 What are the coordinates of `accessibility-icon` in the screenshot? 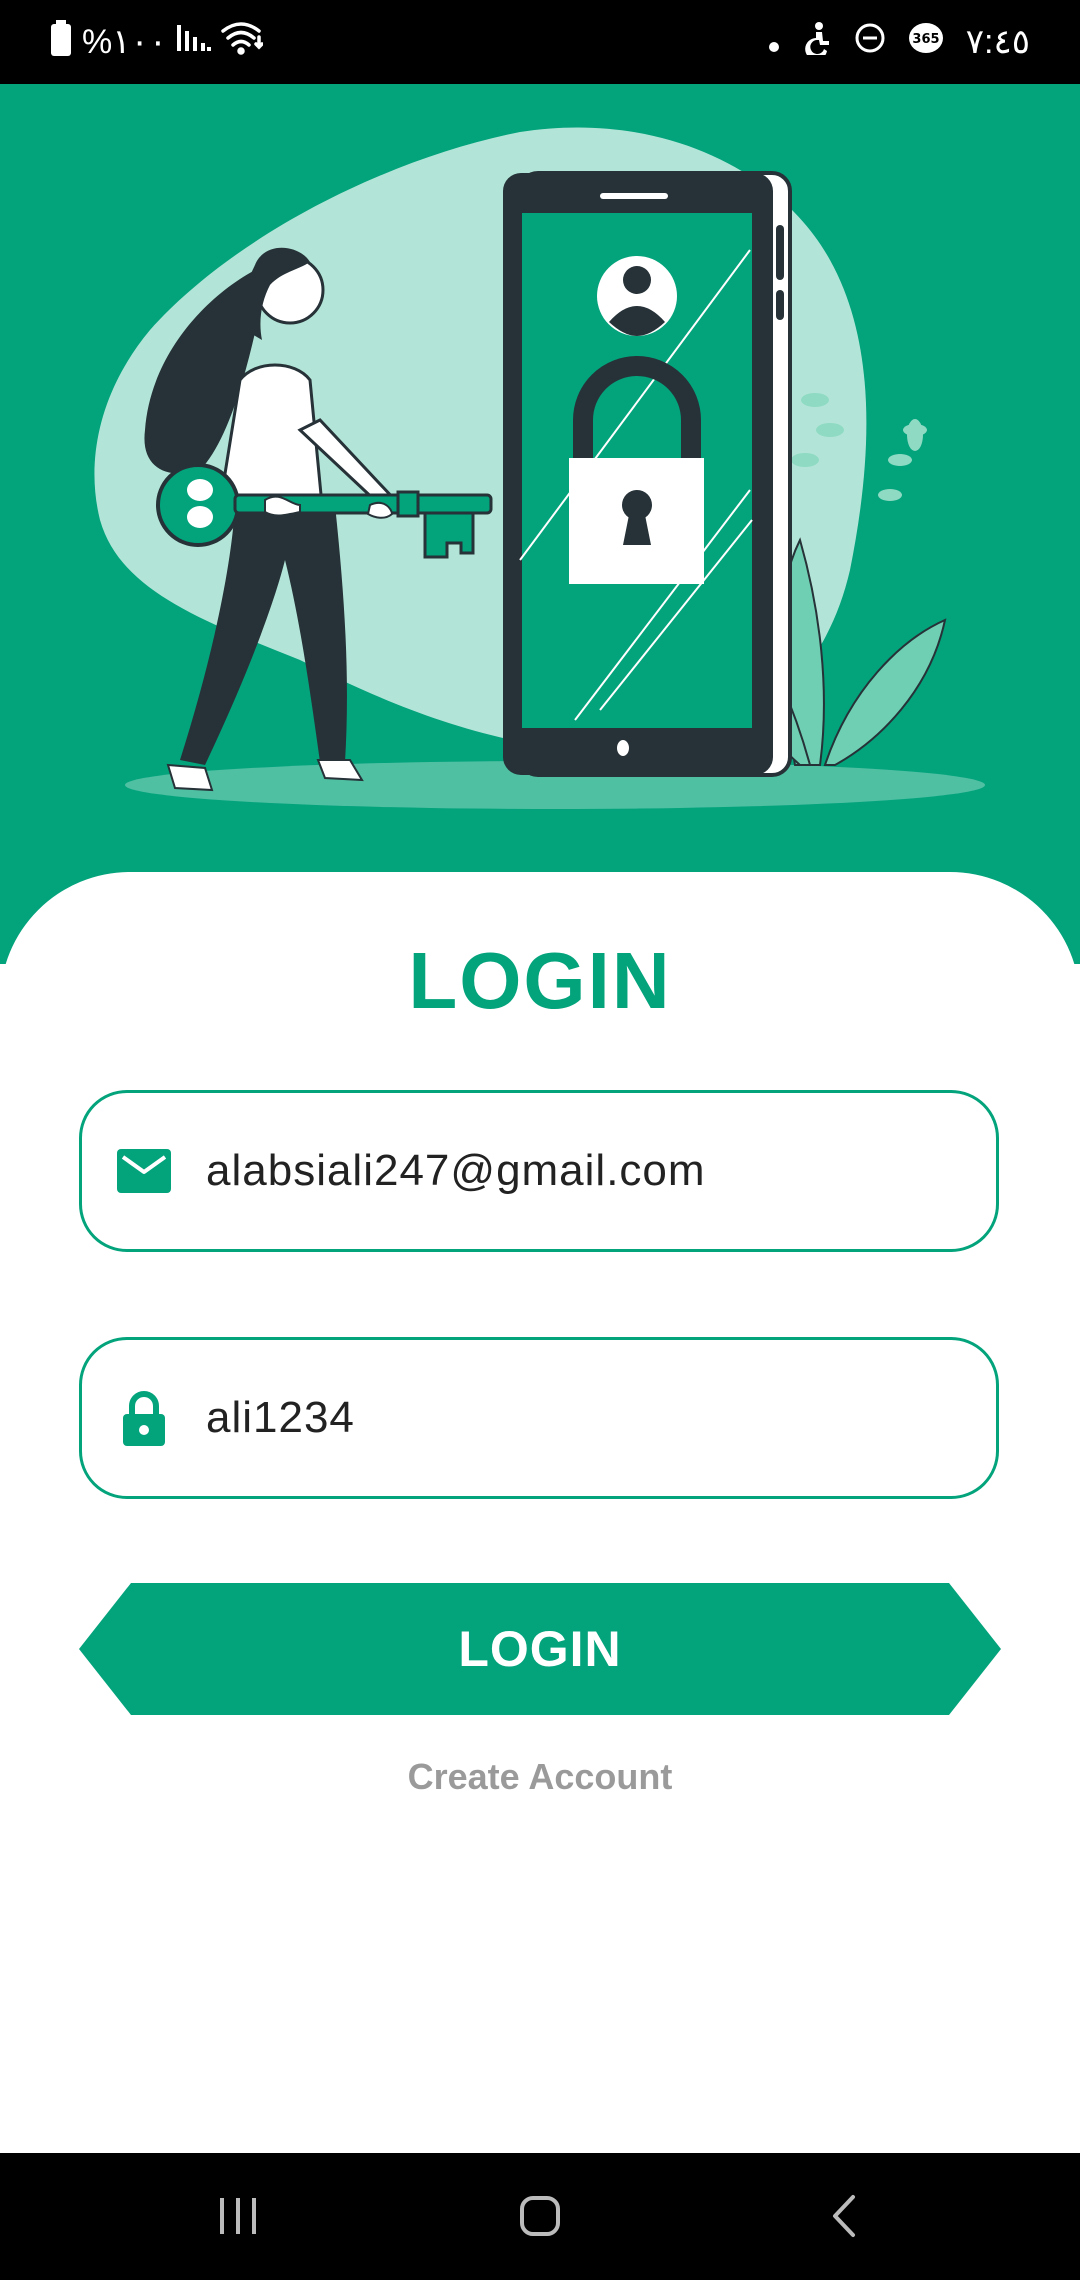 It's located at (817, 42).